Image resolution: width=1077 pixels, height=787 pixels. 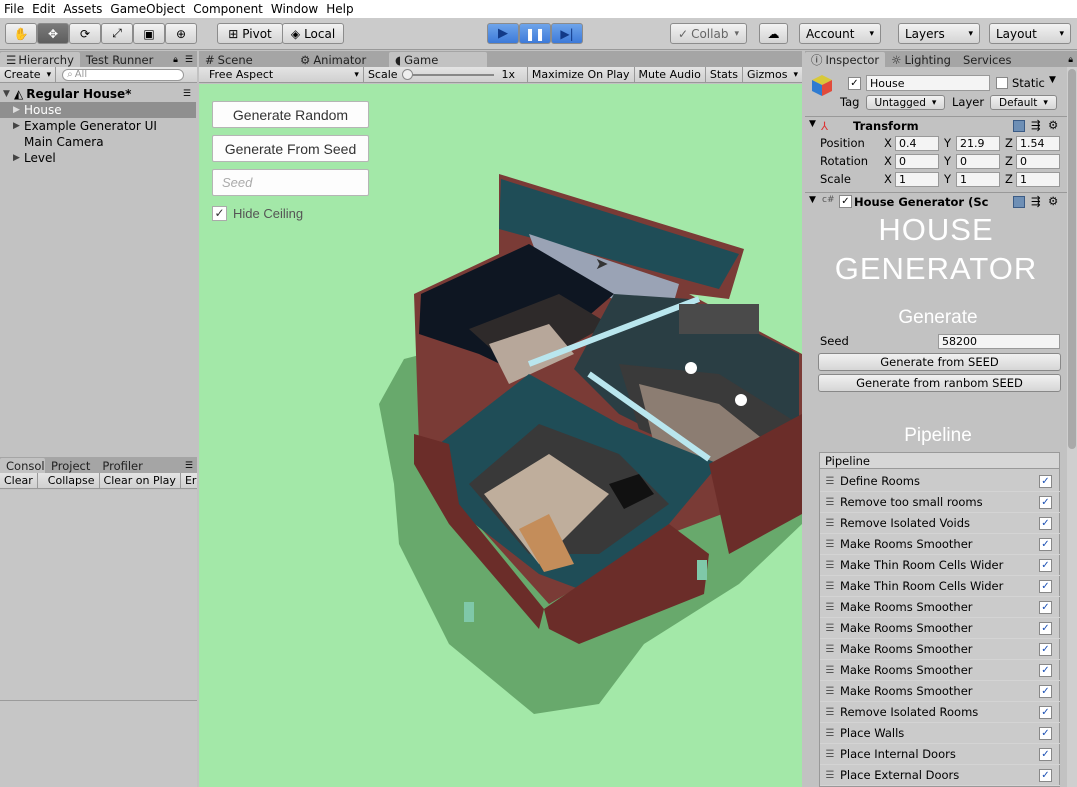 What do you see at coordinates (939, 362) in the screenshot?
I see `generate-from-seed-inspector-button: Generate from SEED` at bounding box center [939, 362].